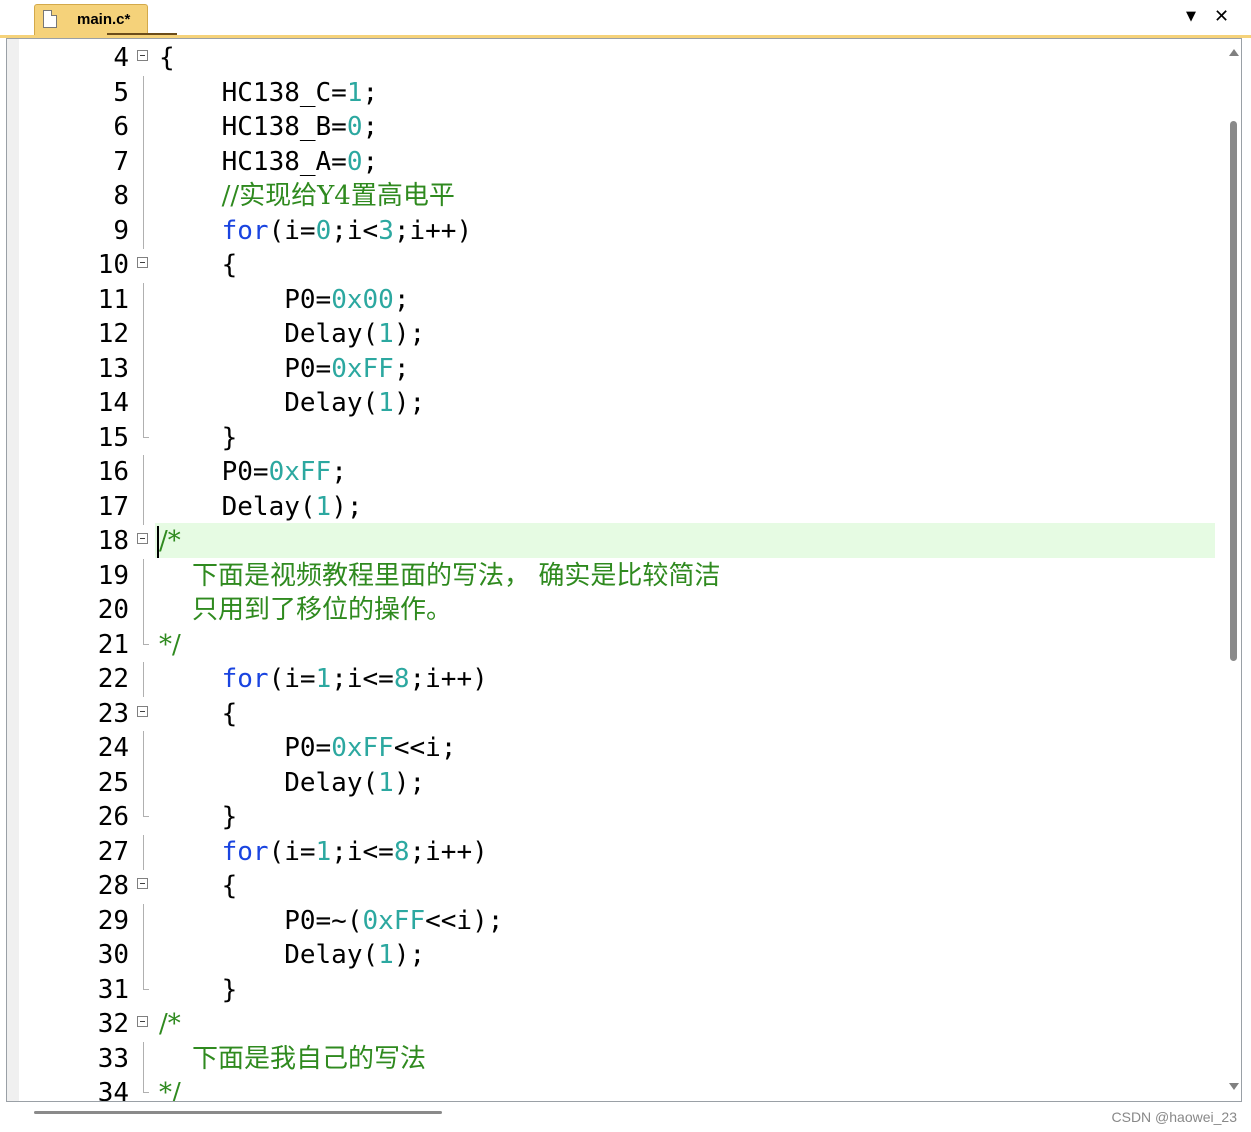  I want to click on line-number: 31, so click(113, 989).